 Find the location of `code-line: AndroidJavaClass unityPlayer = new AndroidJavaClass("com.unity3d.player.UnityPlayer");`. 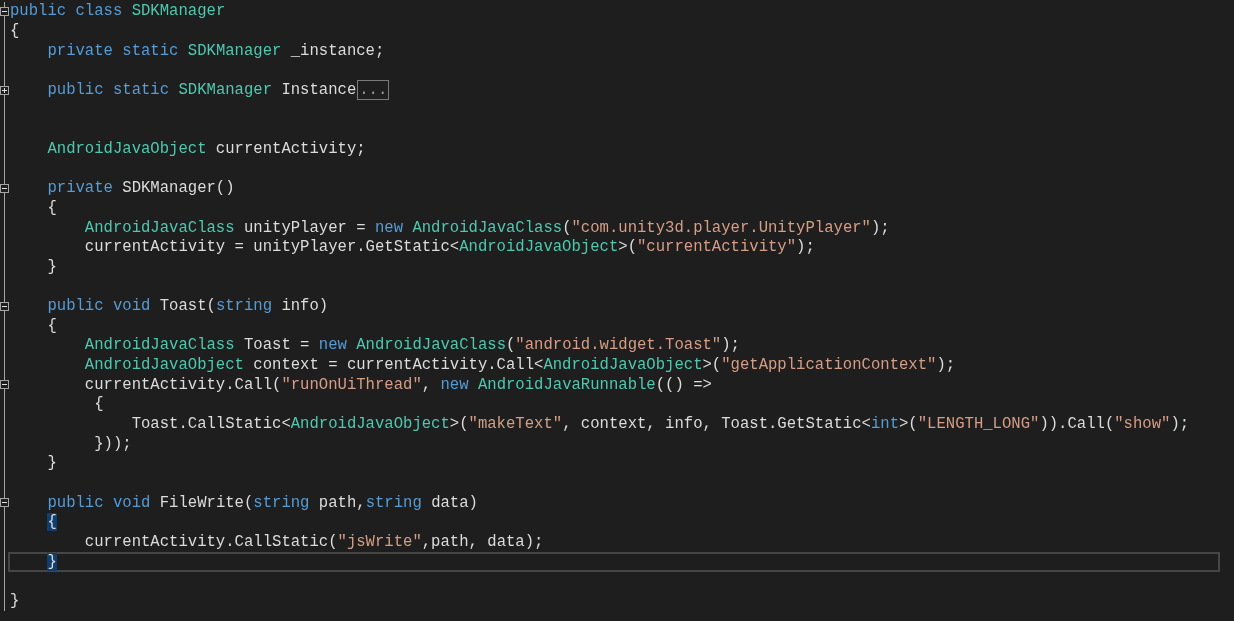

code-line: AndroidJavaClass unityPlayer = new AndroidJavaClass("com.unity3d.player.UnityPlayer"); is located at coordinates (486, 228).